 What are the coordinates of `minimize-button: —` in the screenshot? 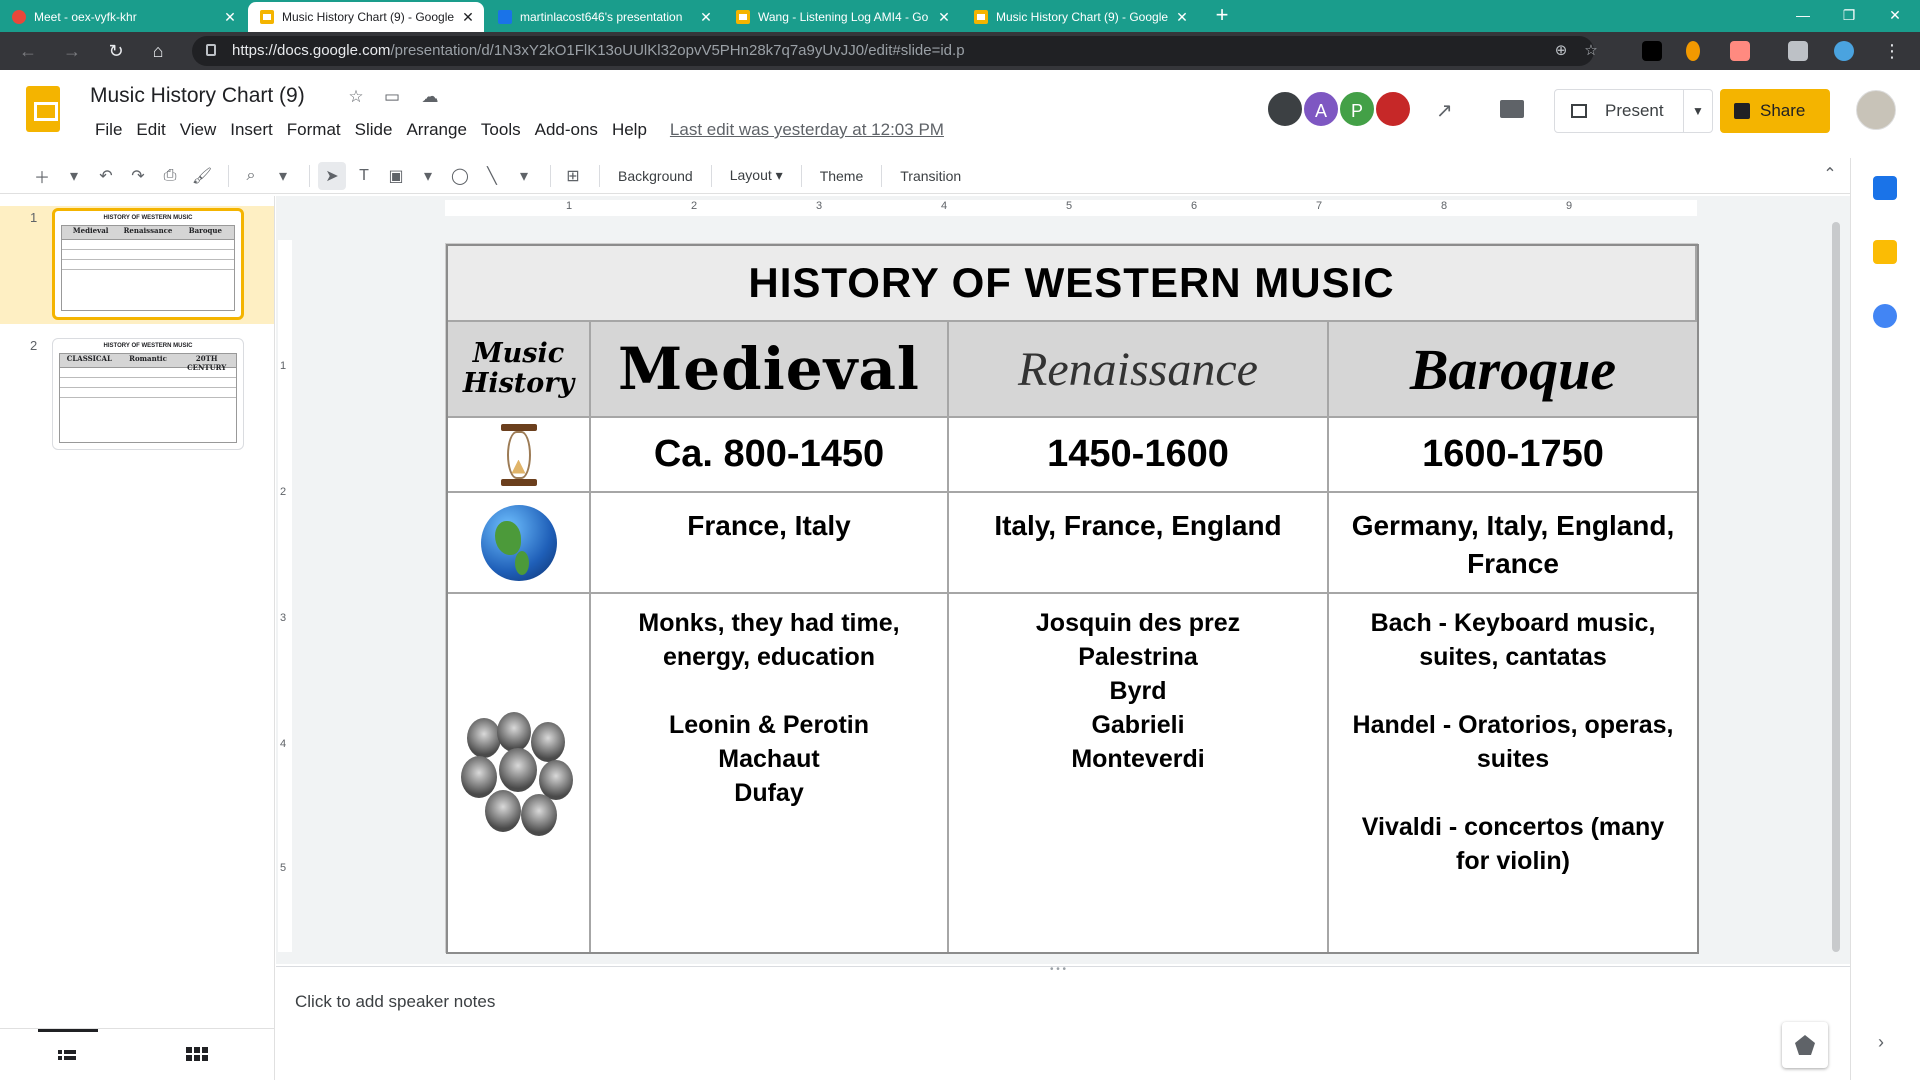 It's located at (1803, 15).